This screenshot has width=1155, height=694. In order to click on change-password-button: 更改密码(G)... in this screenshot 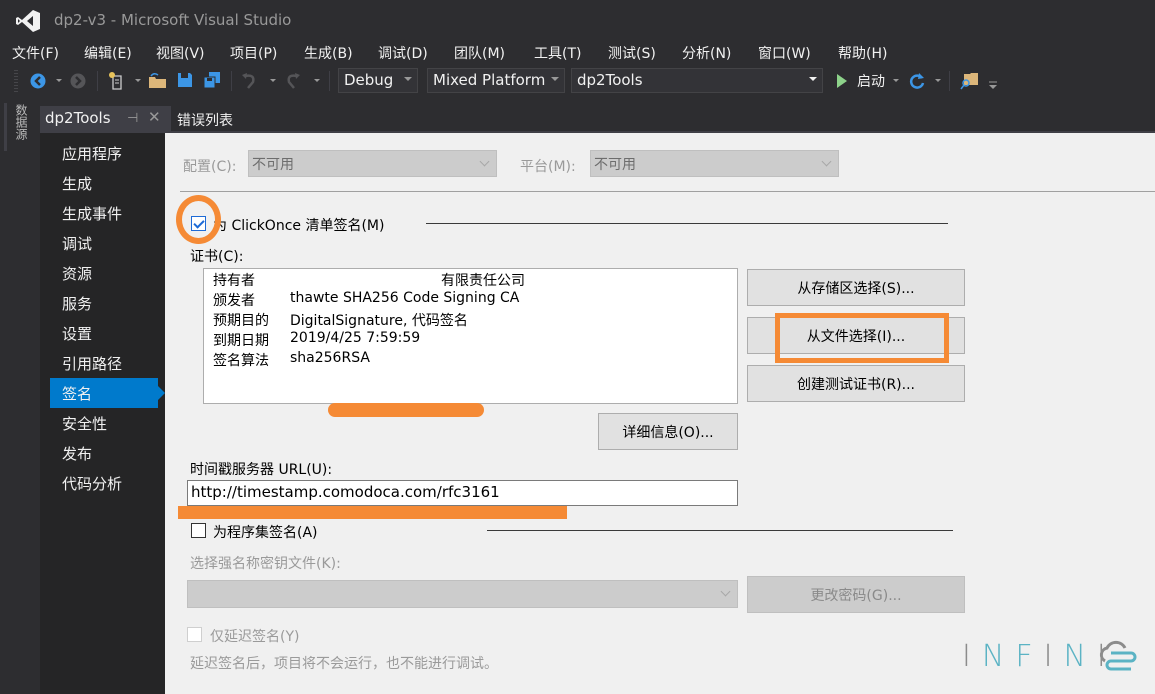, I will do `click(856, 594)`.